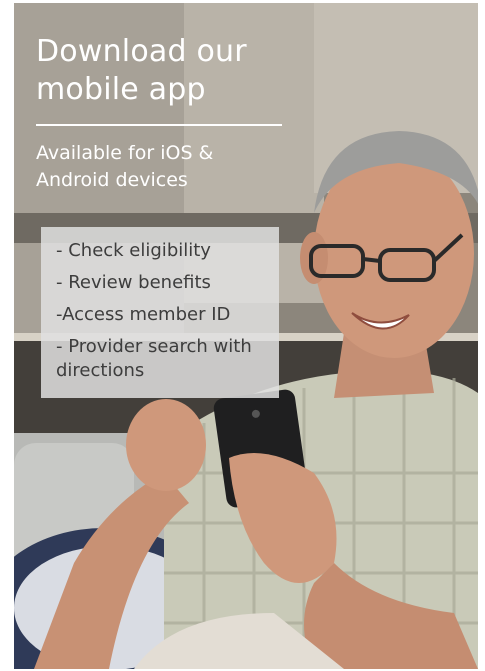 This screenshot has height=671, width=485. Describe the element at coordinates (125, 166) in the screenshot. I see `promo-subtitle: Available for iOS & Android devices` at that location.